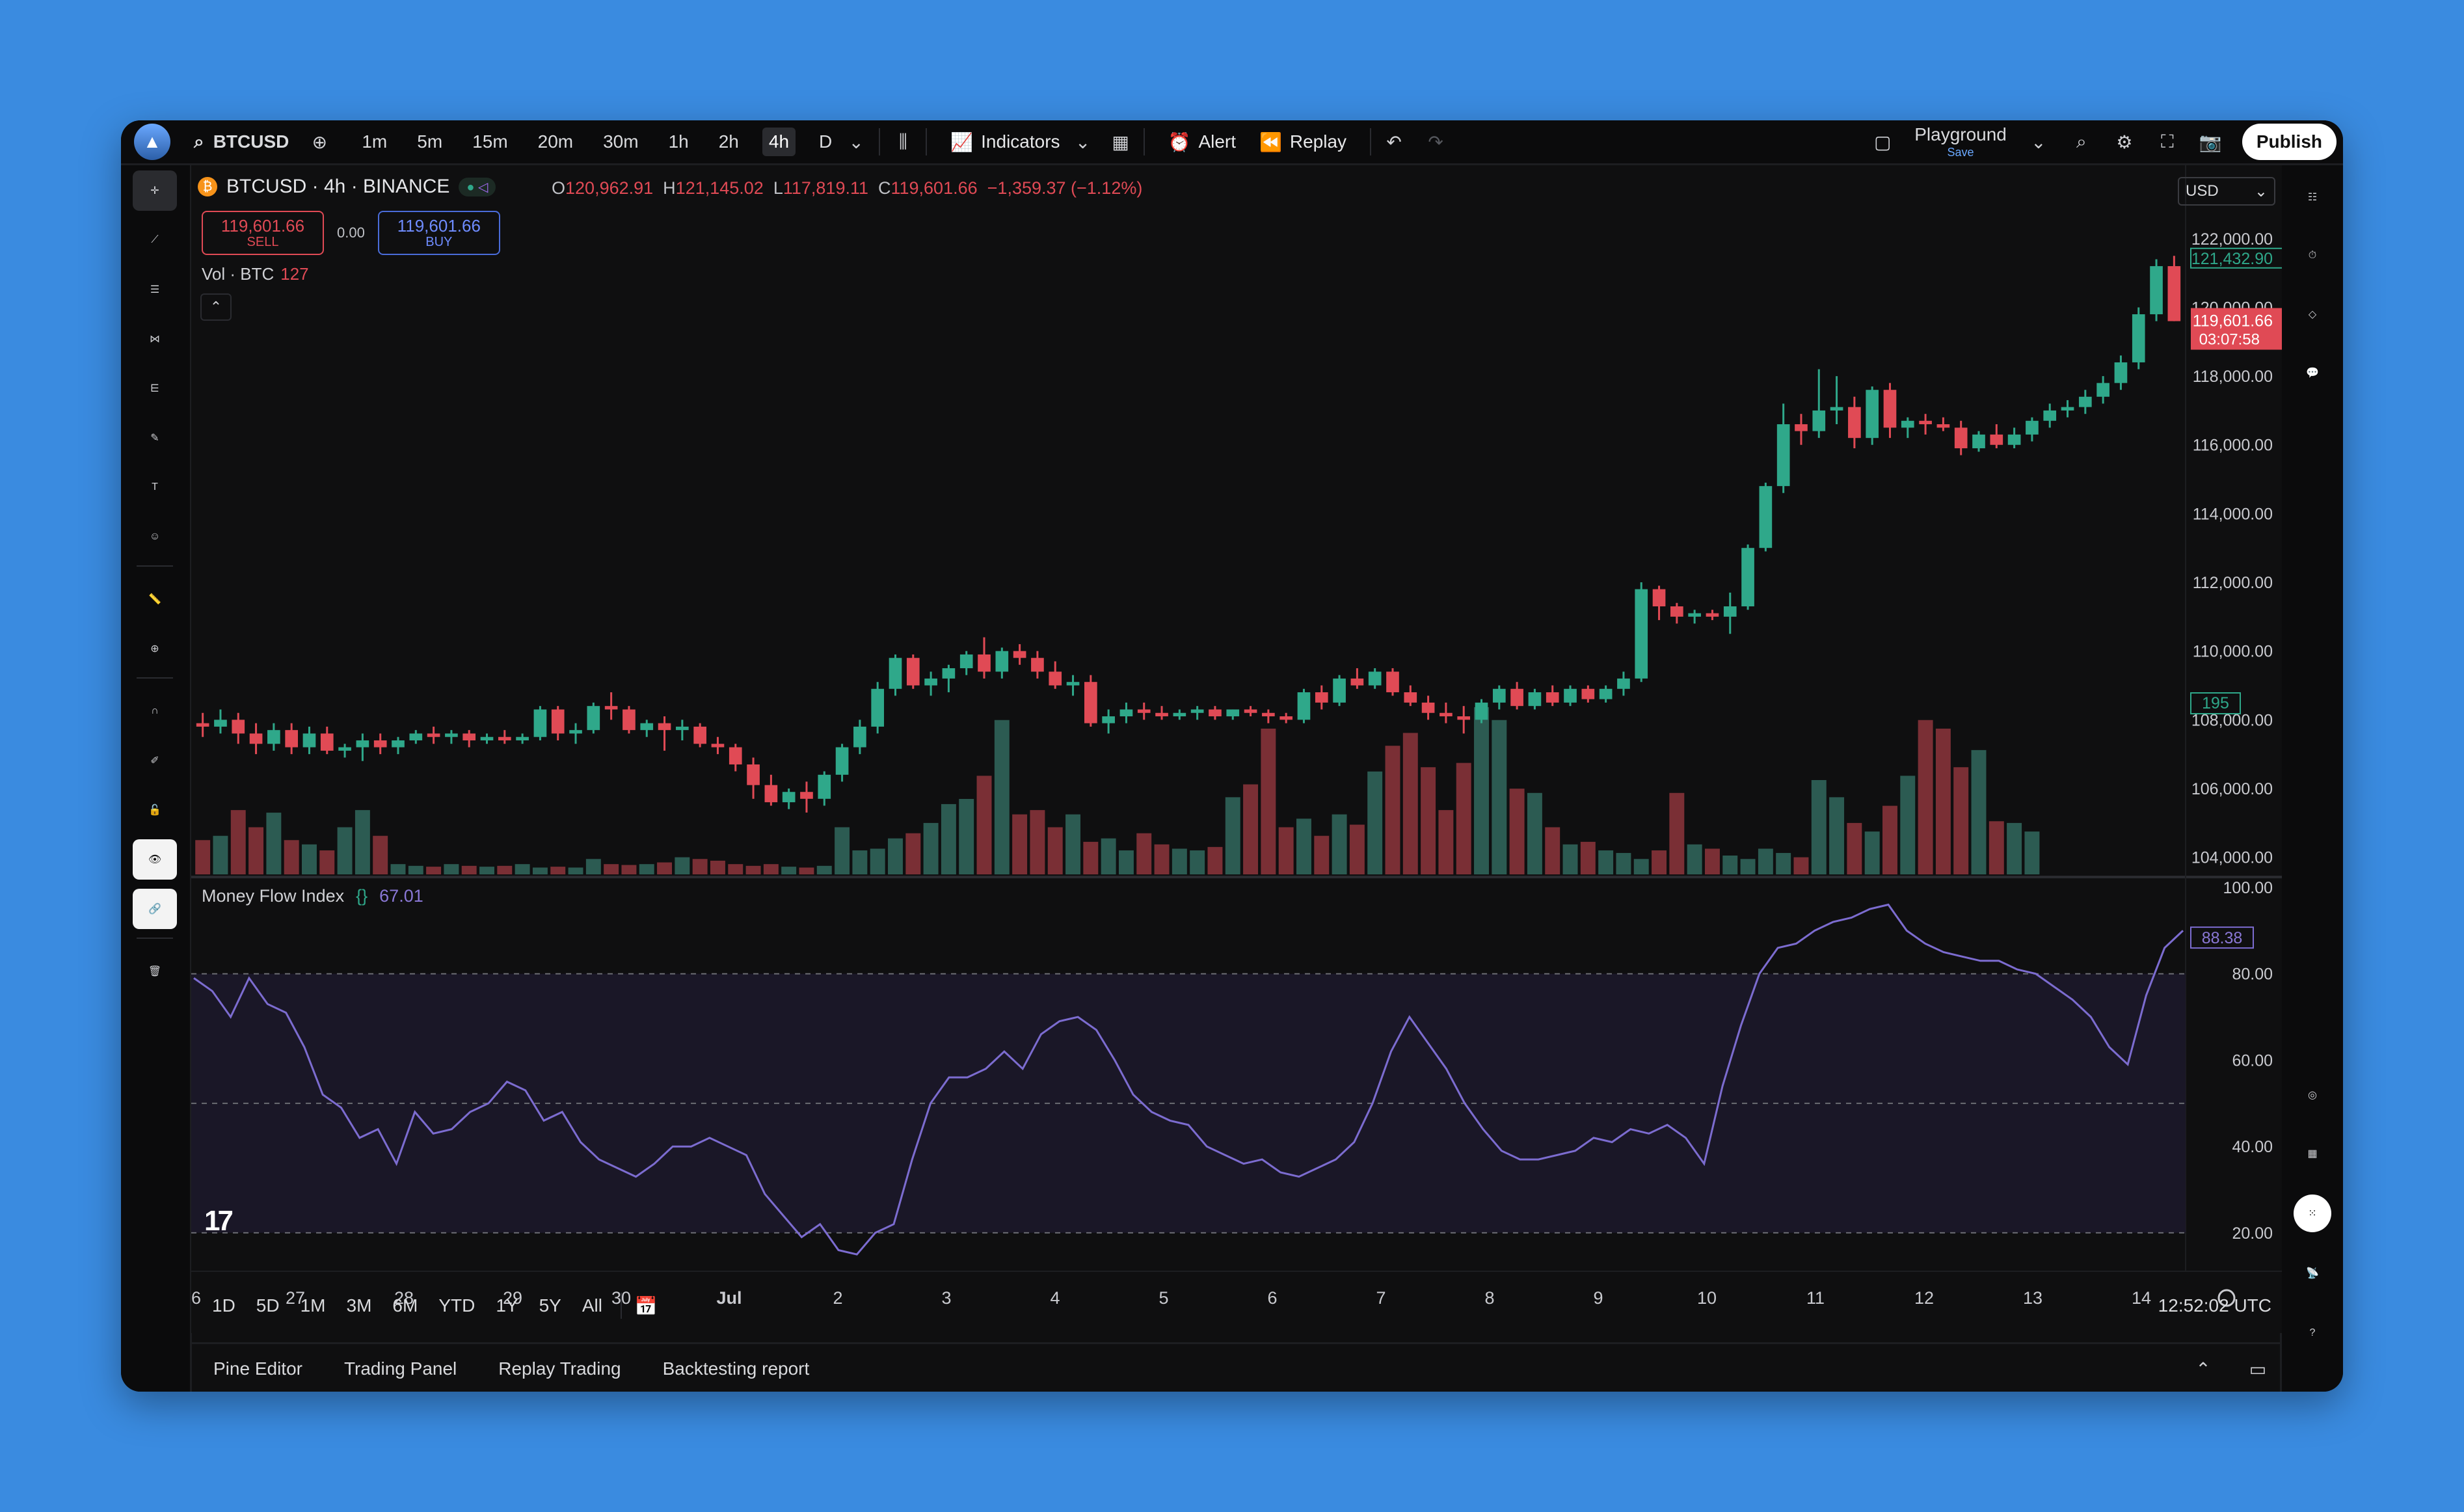 Image resolution: width=2464 pixels, height=1512 pixels. What do you see at coordinates (2313, 197) in the screenshot?
I see `watchlist-icon: ☷` at bounding box center [2313, 197].